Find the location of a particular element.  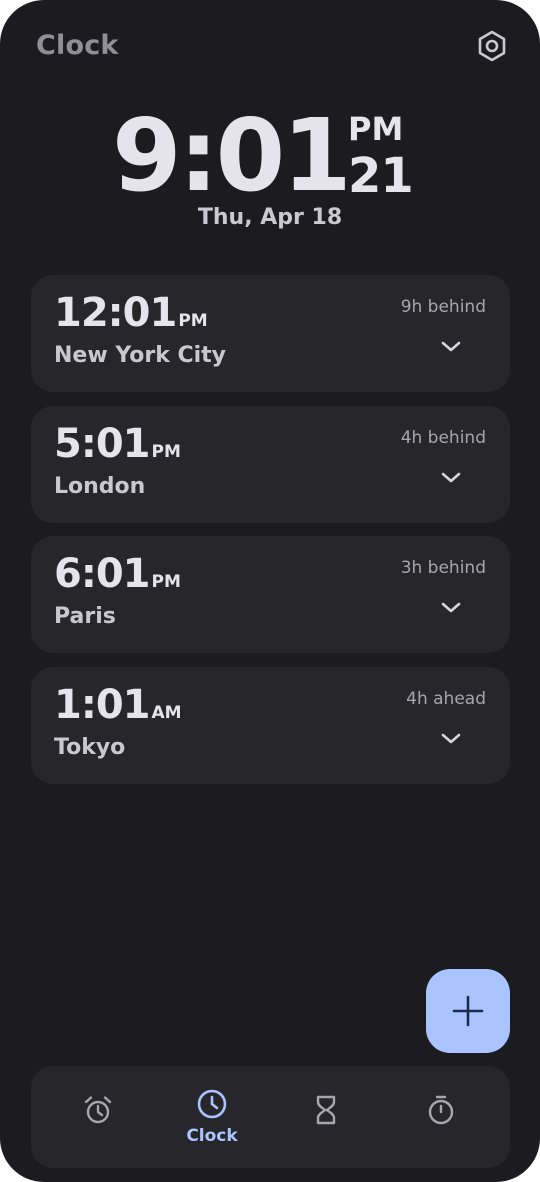

city-time-value: 1:01 is located at coordinates (102, 705).